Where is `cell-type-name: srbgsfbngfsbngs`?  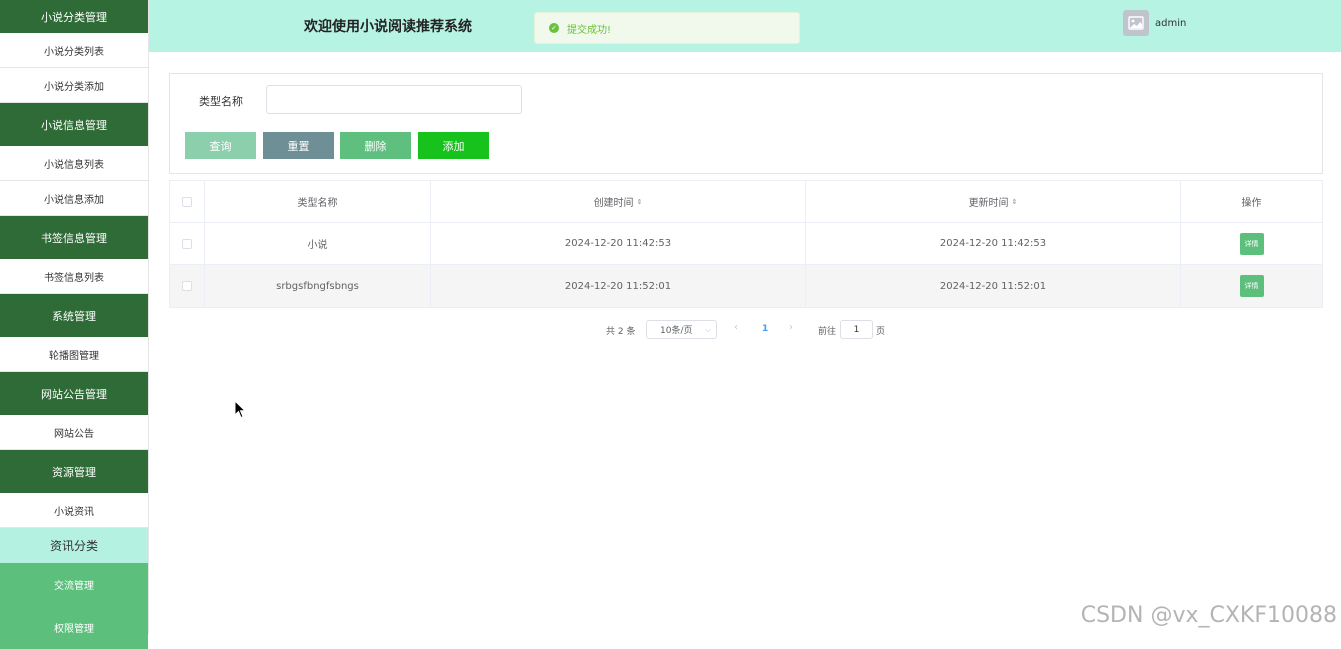 cell-type-name: srbgsfbngfsbngs is located at coordinates (318, 286).